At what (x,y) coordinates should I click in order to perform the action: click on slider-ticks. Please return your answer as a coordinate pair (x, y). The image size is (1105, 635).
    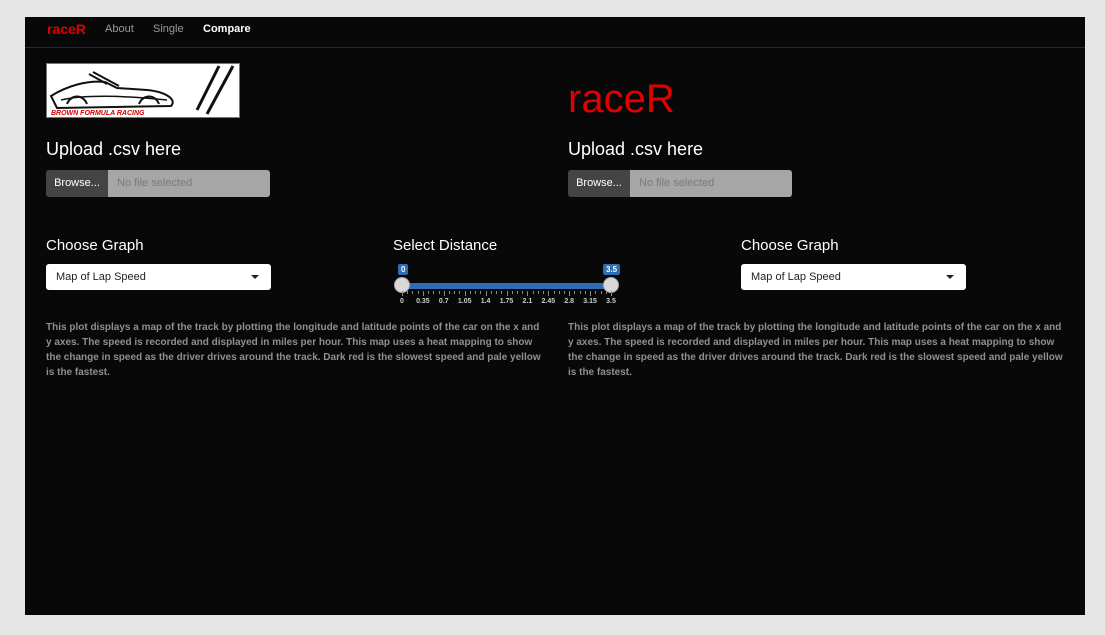
    Looking at the image, I should click on (507, 293).